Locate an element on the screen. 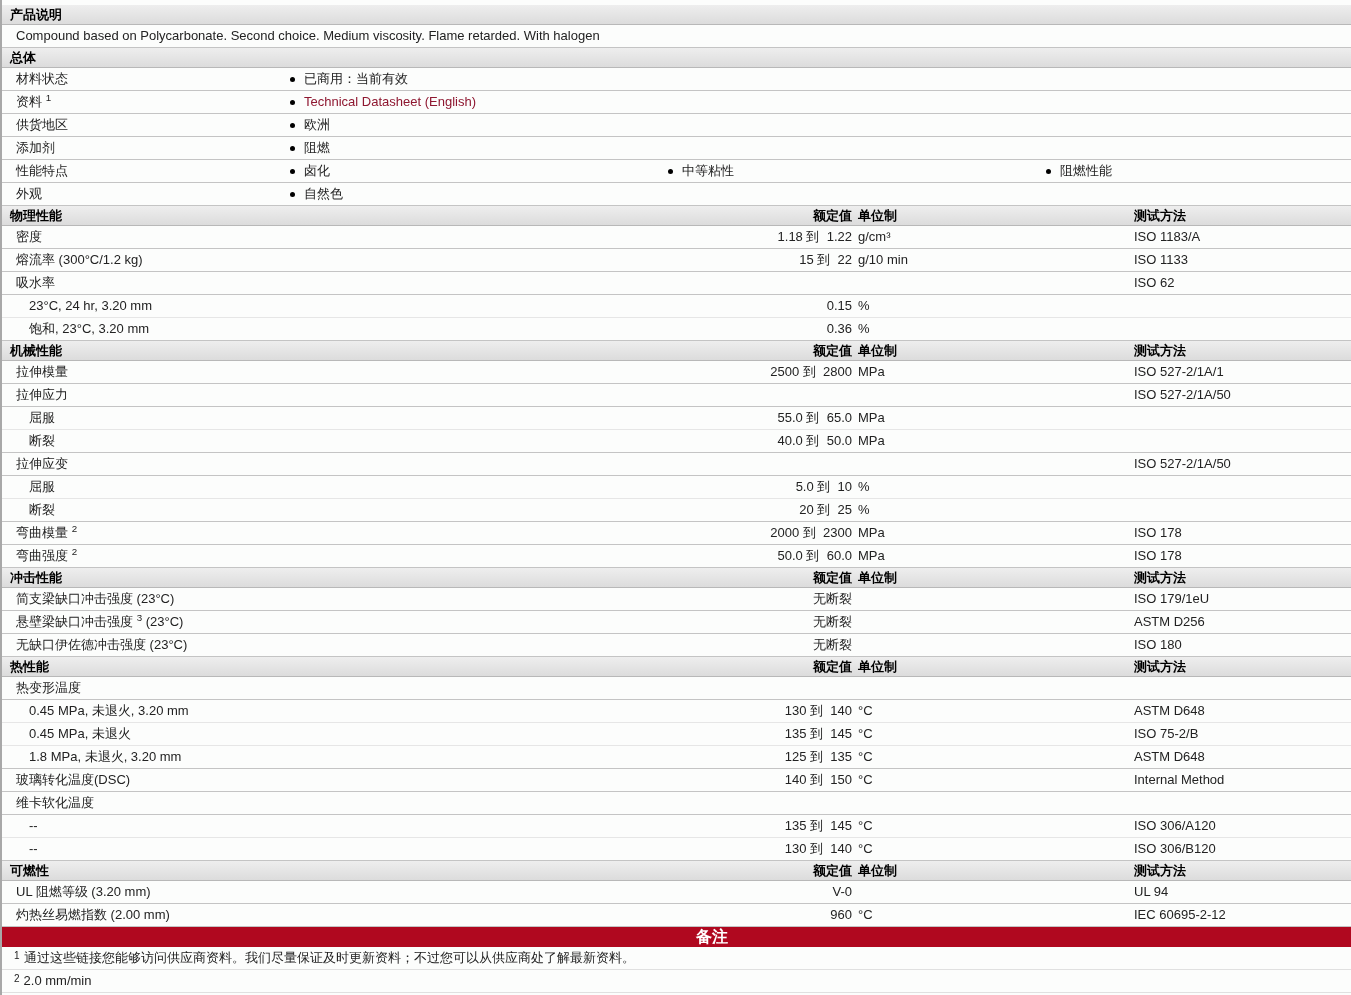 This screenshot has width=1351, height=995. property-label: 维卡软化温度 is located at coordinates (55, 803).